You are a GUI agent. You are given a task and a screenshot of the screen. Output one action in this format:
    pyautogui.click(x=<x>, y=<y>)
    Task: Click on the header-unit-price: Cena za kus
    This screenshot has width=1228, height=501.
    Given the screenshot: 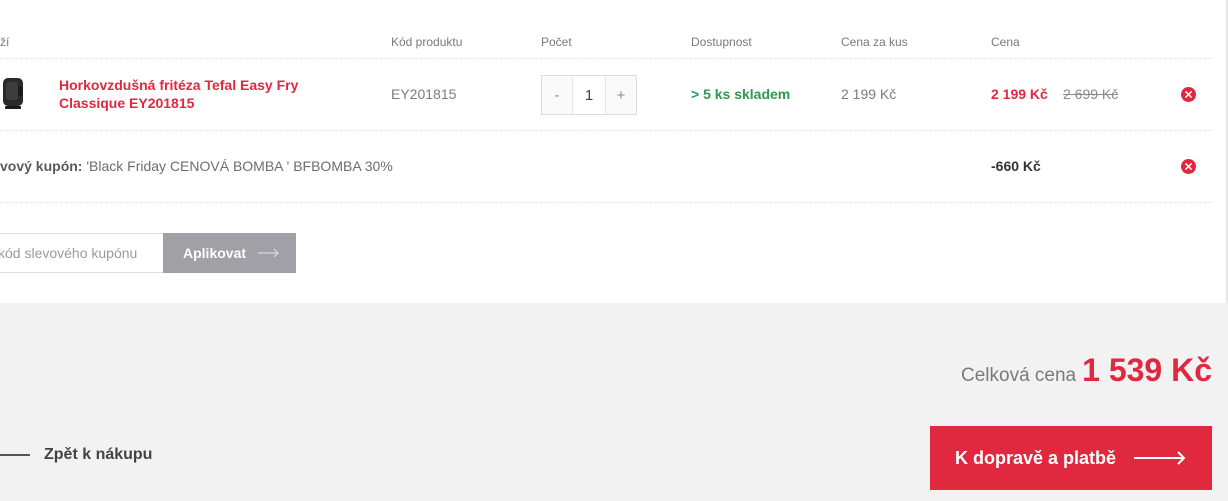 What is the action you would take?
    pyautogui.click(x=874, y=42)
    